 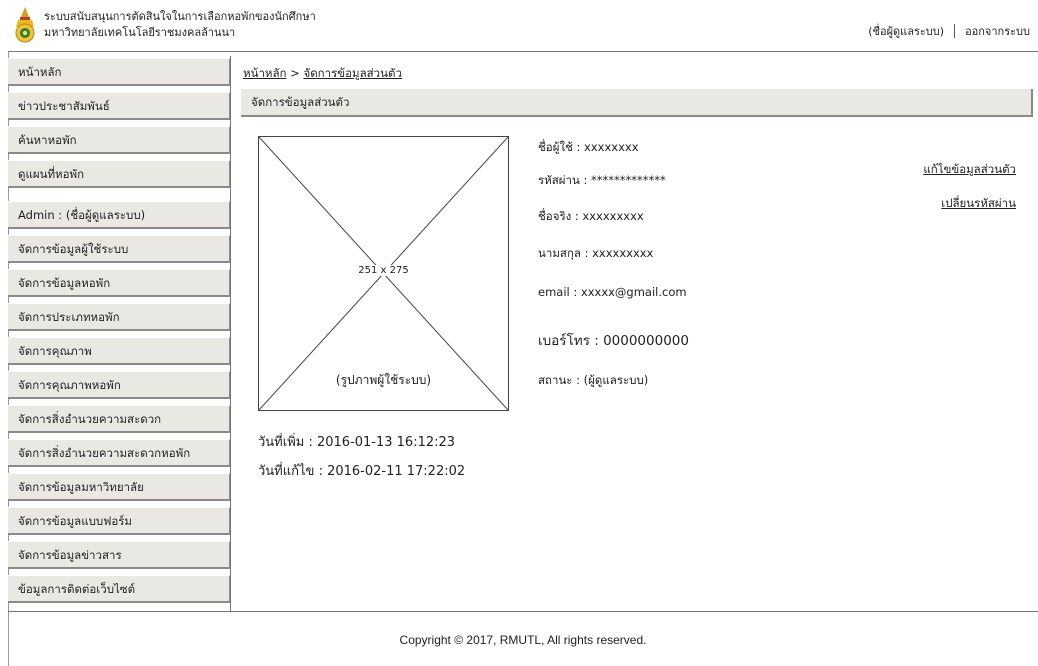 What do you see at coordinates (352, 73) in the screenshot?
I see `breadcrumb-current-link: จัดการข้อมูลส่วนตัว` at bounding box center [352, 73].